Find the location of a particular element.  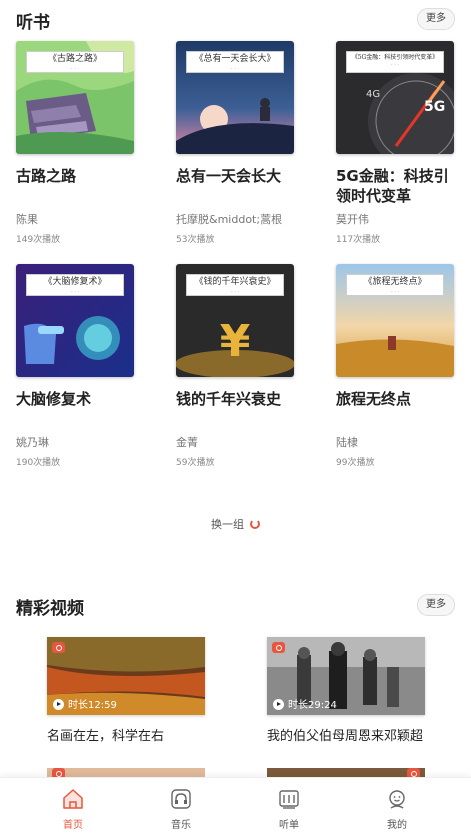

book-play-count: 149次播放 is located at coordinates (38, 240).